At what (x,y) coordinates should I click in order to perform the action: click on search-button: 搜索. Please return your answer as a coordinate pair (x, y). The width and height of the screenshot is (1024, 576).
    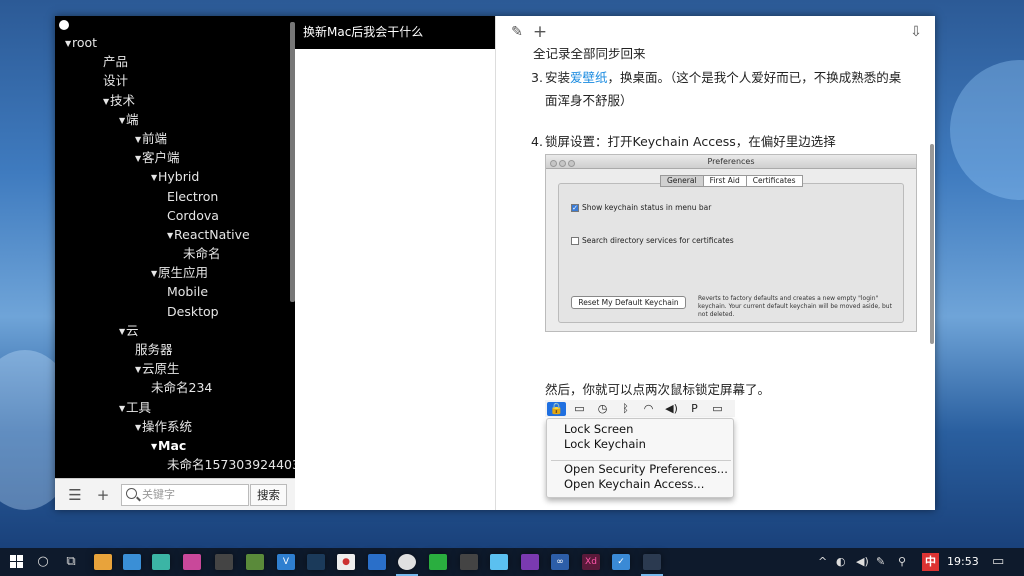
    Looking at the image, I should click on (268, 495).